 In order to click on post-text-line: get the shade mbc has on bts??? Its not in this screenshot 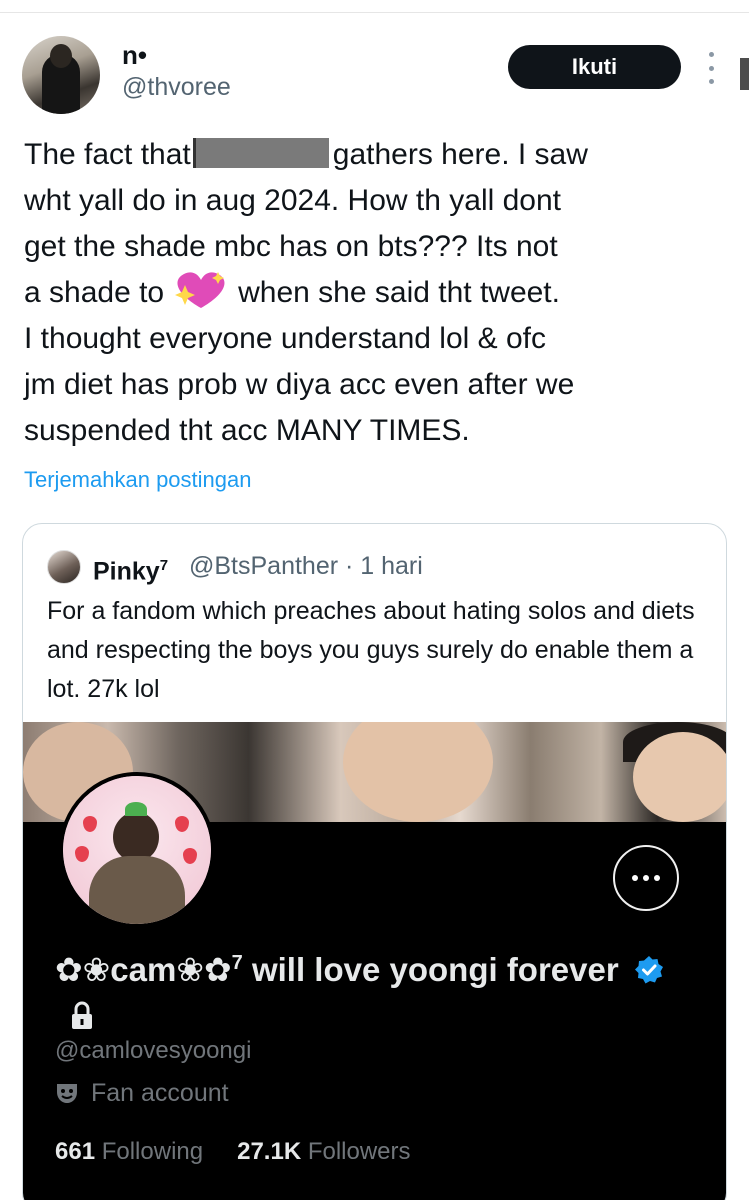, I will do `click(291, 246)`.